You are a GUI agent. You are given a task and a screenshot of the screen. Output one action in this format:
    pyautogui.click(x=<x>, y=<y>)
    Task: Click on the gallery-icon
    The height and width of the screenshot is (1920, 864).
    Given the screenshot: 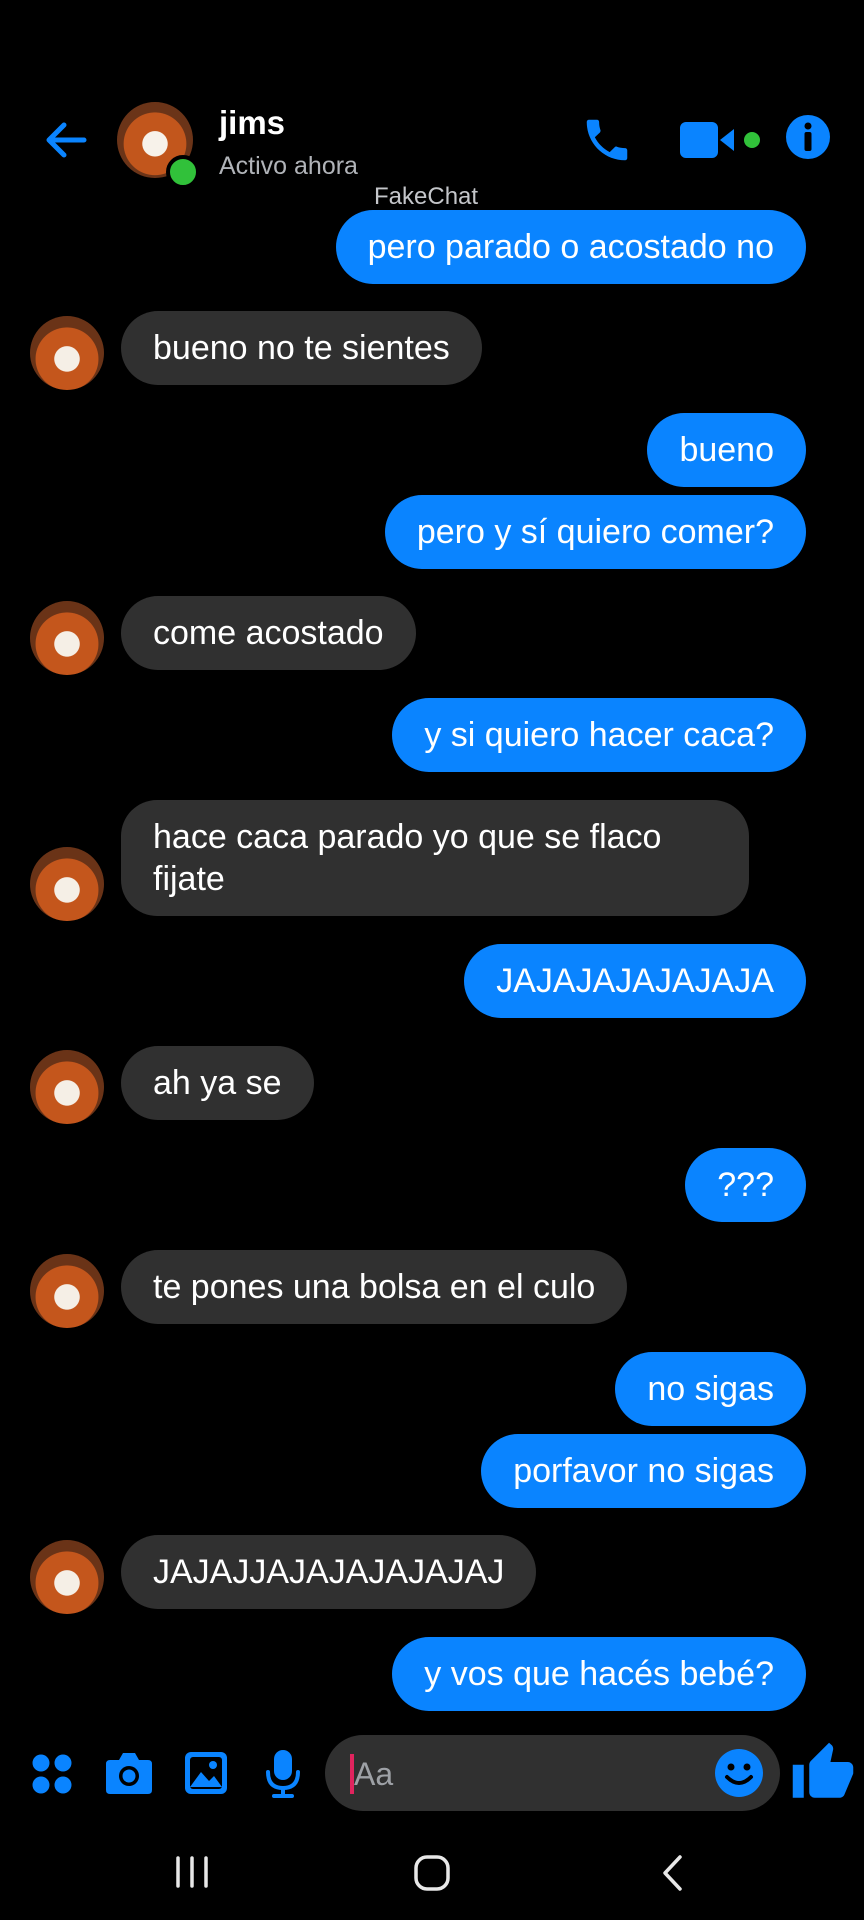 What is the action you would take?
    pyautogui.click(x=206, y=1773)
    